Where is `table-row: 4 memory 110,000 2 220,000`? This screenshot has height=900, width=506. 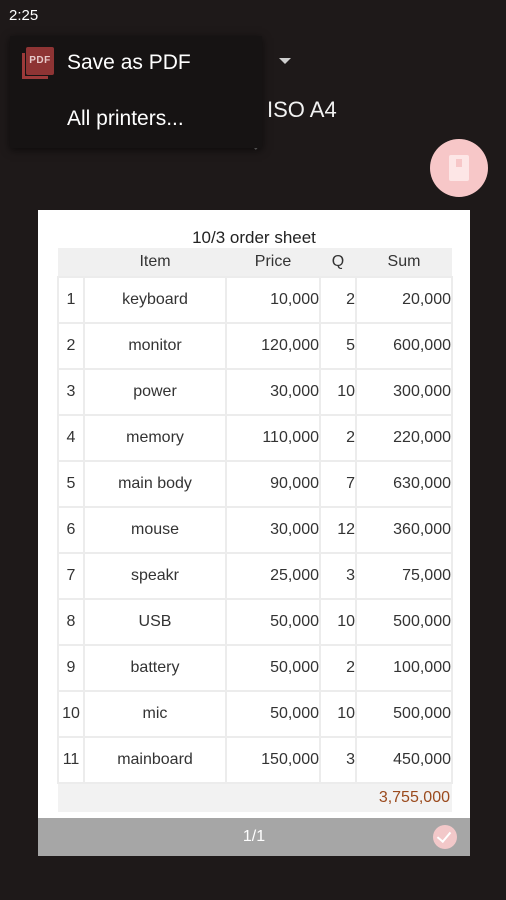
table-row: 4 memory 110,000 2 220,000 is located at coordinates (255, 438).